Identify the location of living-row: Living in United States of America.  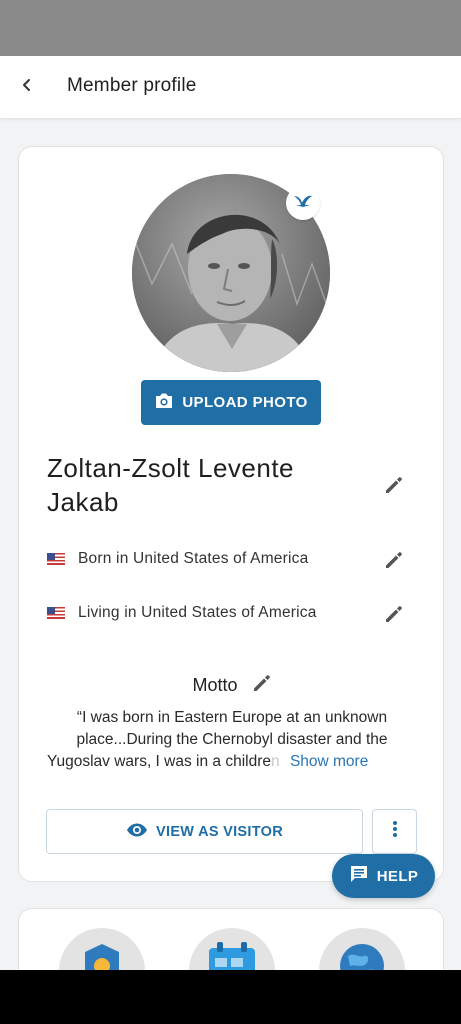
(227, 613).